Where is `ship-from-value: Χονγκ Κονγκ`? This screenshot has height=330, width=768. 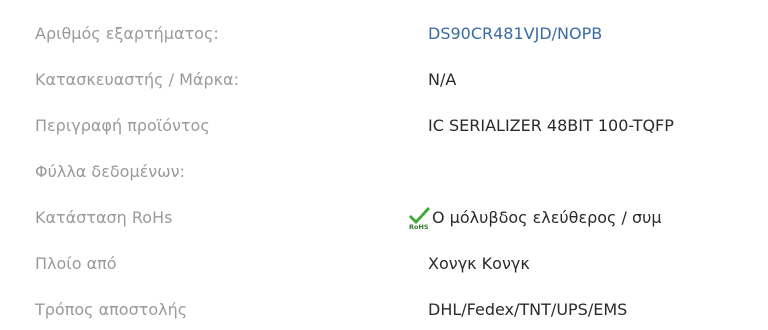 ship-from-value: Χονγκ Κονγκ is located at coordinates (479, 263).